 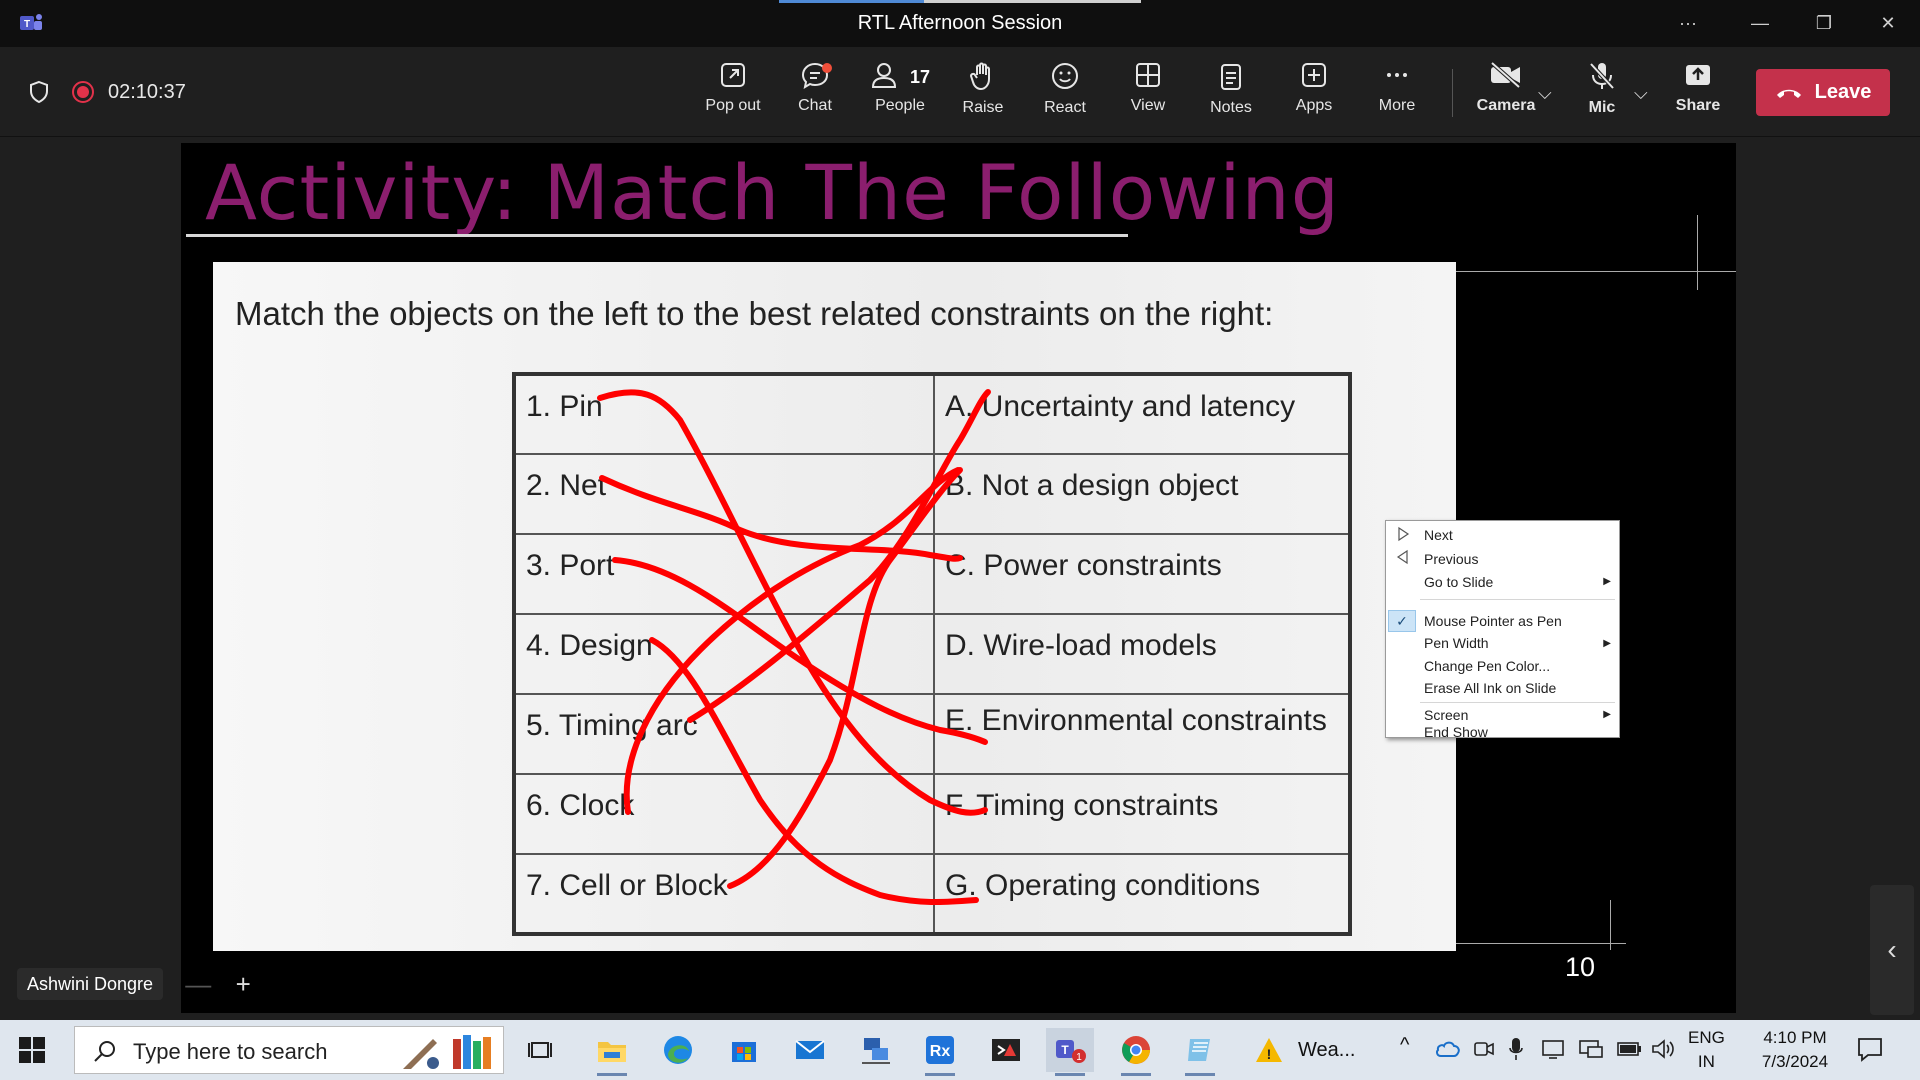 I want to click on chrome-browser-icon, so click(x=1136, y=1052).